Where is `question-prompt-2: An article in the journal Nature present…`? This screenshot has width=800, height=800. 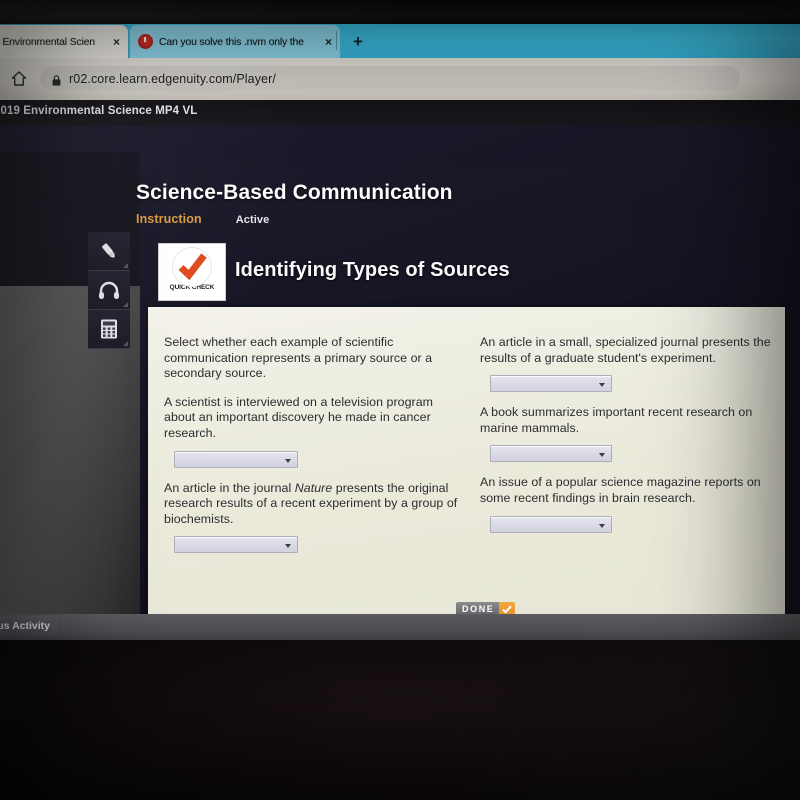 question-prompt-2: An article in the journal Nature present… is located at coordinates (314, 504).